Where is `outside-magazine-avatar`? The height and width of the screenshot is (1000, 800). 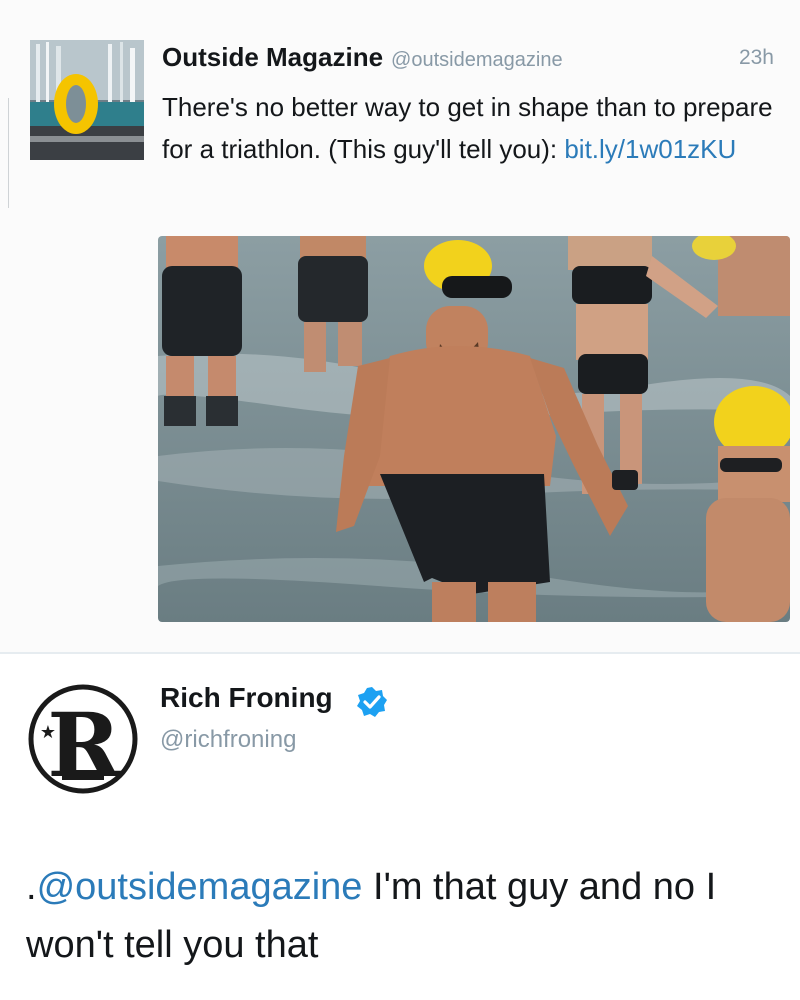
outside-magazine-avatar is located at coordinates (87, 100).